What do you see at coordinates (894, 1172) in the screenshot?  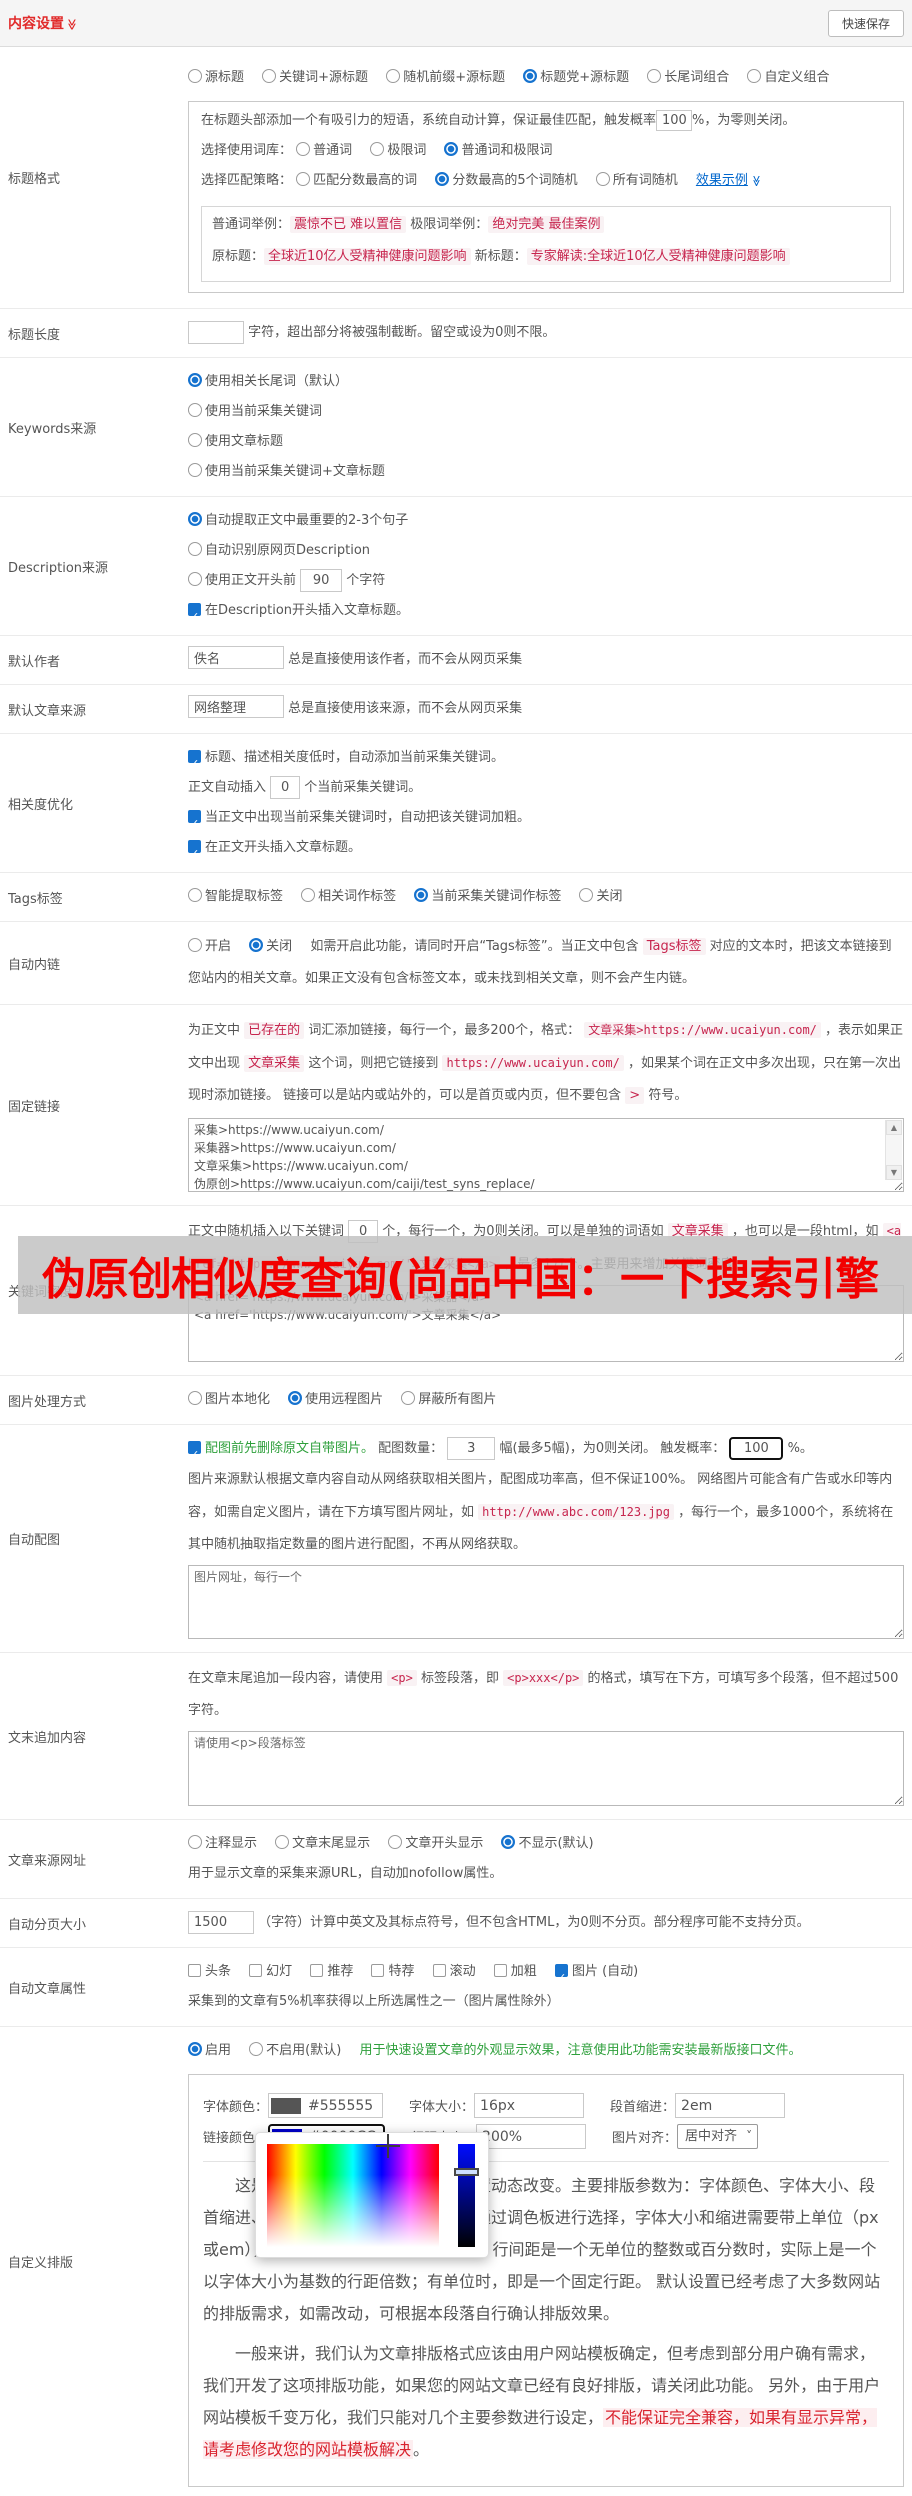 I see `scroll-down-icon: ▼` at bounding box center [894, 1172].